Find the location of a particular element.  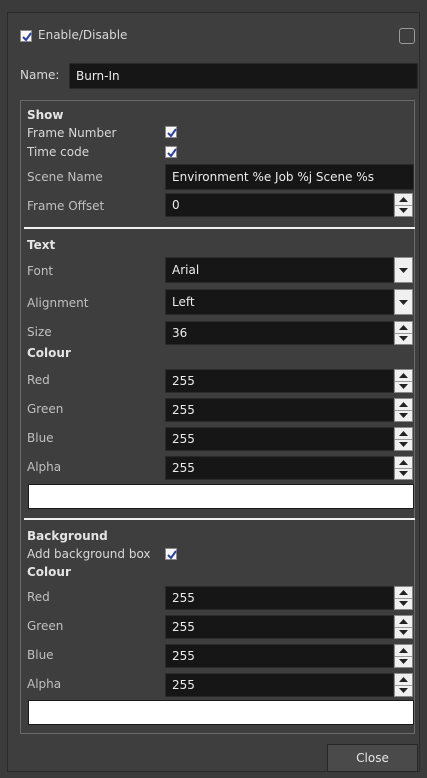

scene-name-input: Environment %e Job %j Scene %s is located at coordinates (289, 177).